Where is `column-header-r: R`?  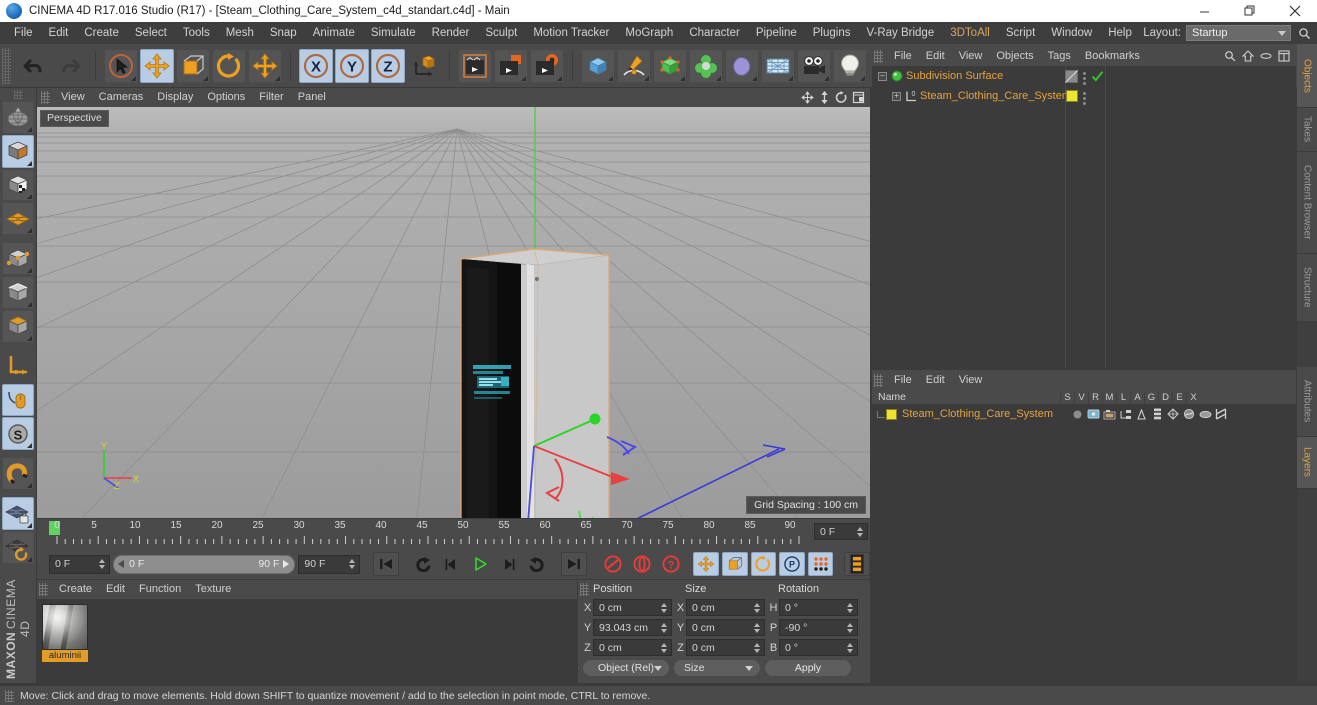 column-header-r: R is located at coordinates (1095, 397).